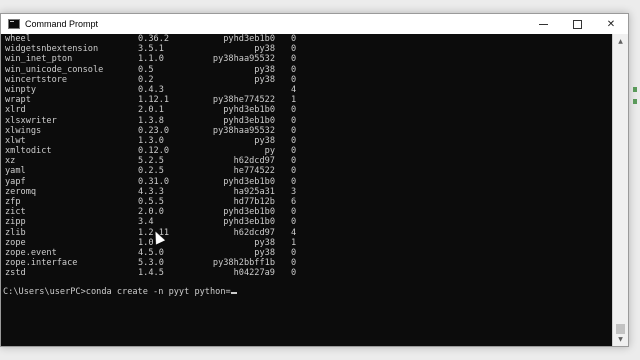 The width and height of the screenshot is (640, 360). I want to click on close-button: ✕, so click(611, 24).